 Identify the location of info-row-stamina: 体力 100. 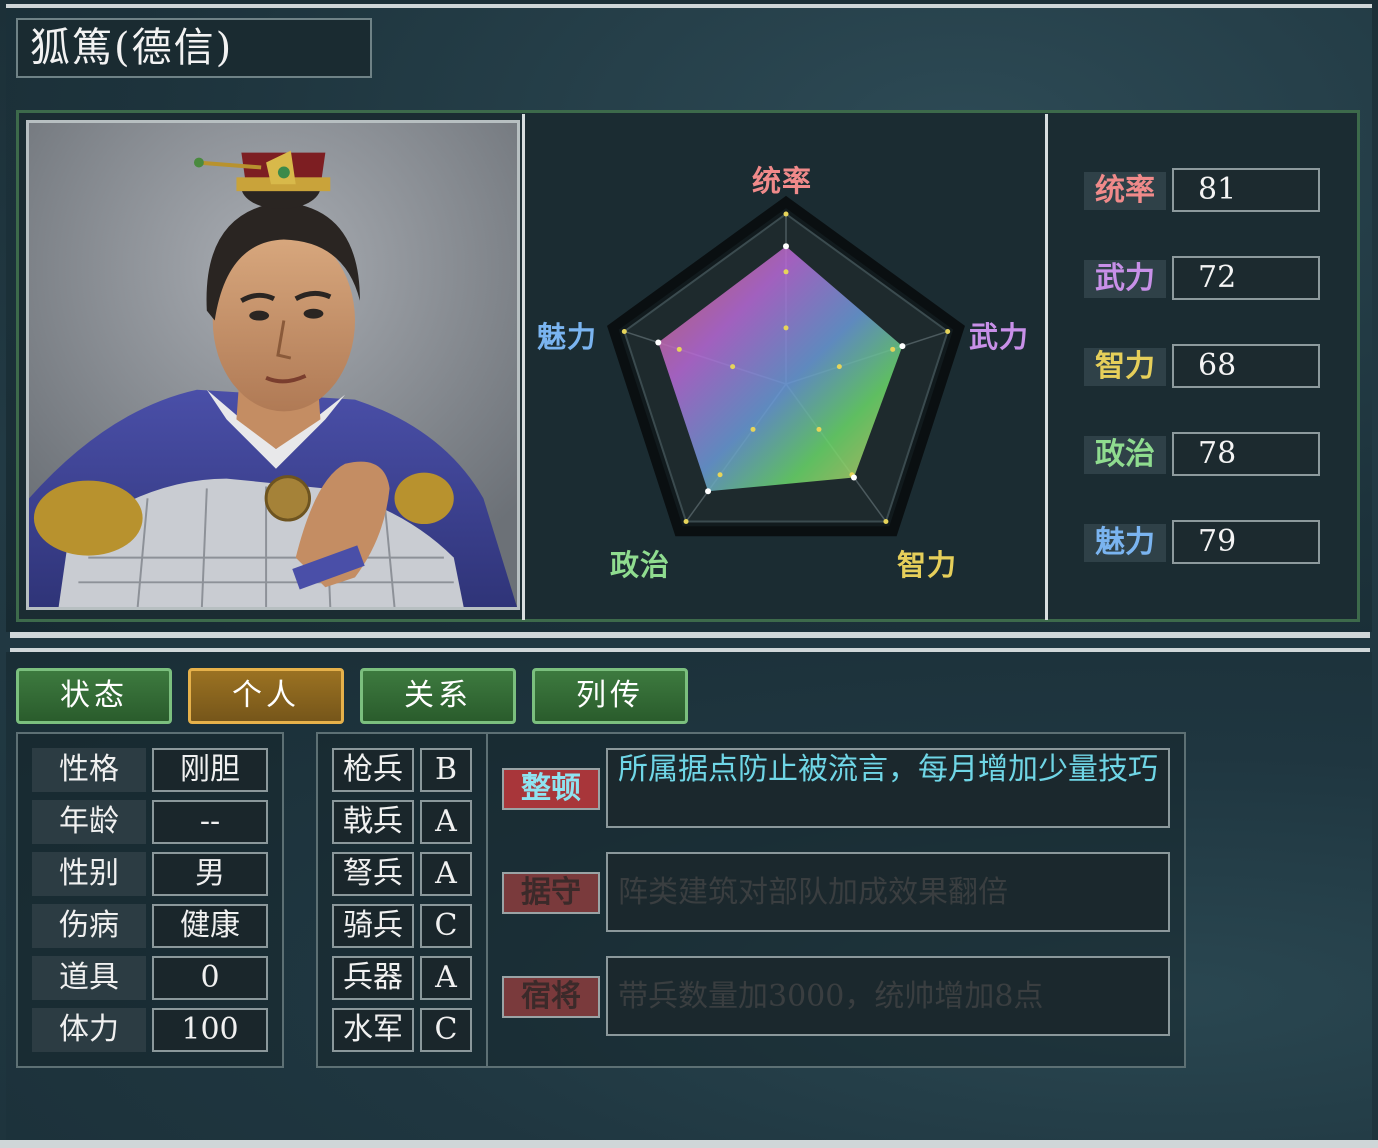
(150, 1030).